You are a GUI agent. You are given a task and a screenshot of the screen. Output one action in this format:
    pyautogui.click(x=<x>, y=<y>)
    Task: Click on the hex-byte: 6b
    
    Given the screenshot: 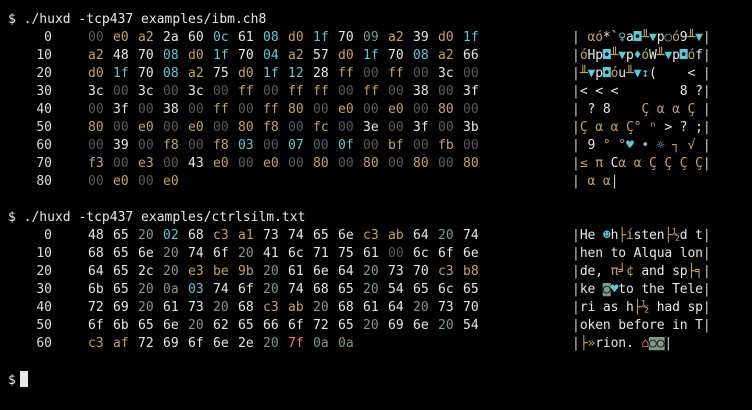 What is the action you would take?
    pyautogui.click(x=96, y=289)
    